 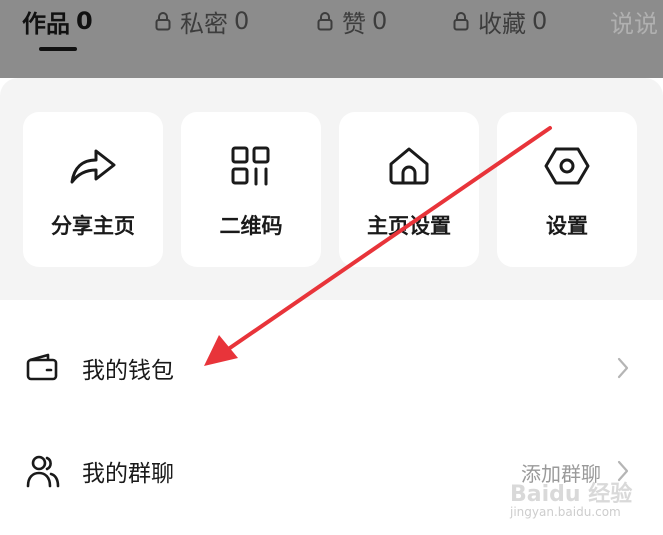 What do you see at coordinates (502, 23) in the screenshot?
I see `tab-label: 收藏` at bounding box center [502, 23].